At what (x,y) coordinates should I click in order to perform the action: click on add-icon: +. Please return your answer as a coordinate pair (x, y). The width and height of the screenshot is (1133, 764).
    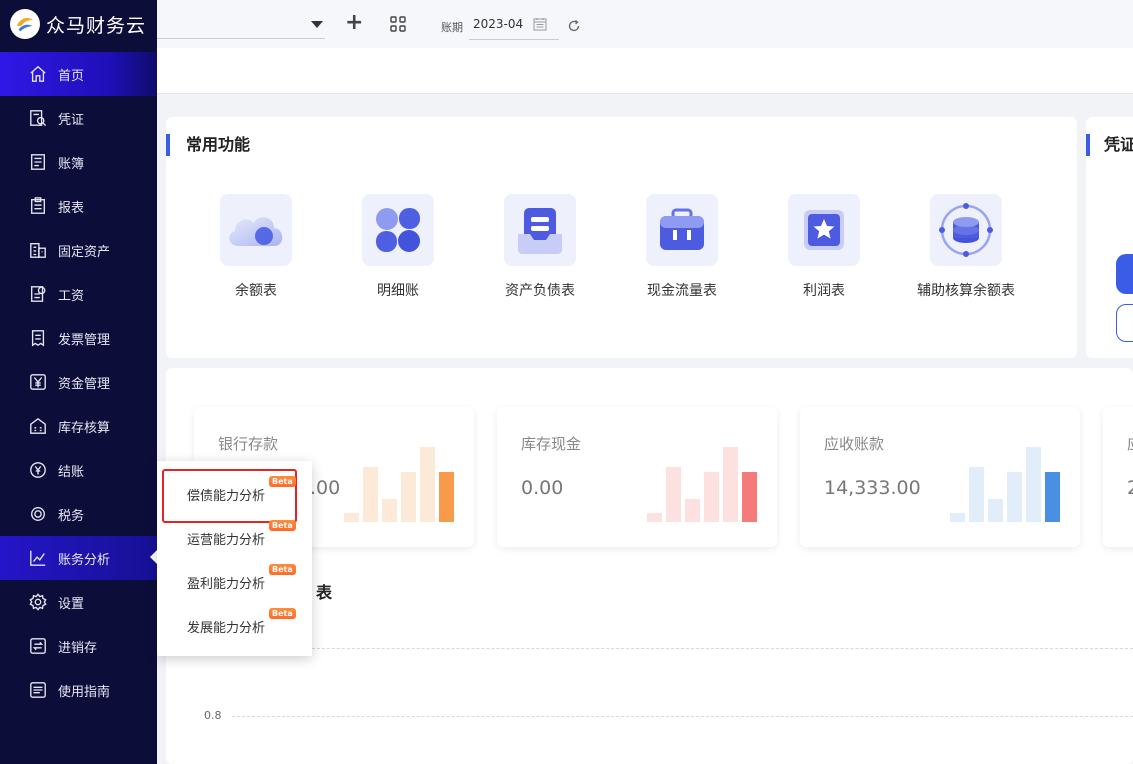
    Looking at the image, I should click on (354, 23).